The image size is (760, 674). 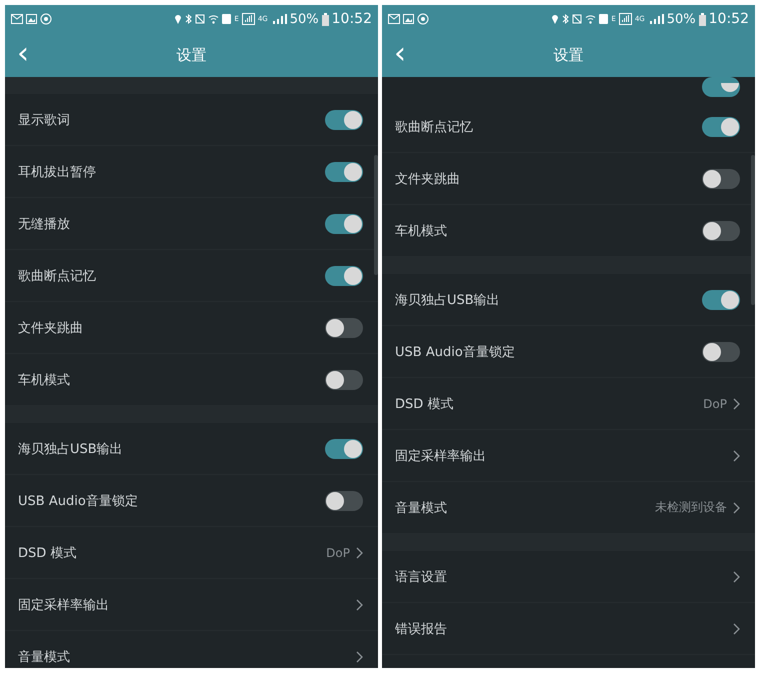 What do you see at coordinates (568, 577) in the screenshot?
I see `settings-row: 语言设置` at bounding box center [568, 577].